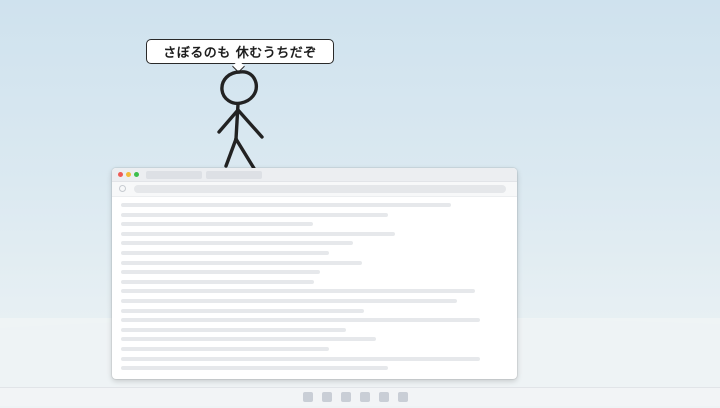  I want to click on stick-figure-left-leg, so click(231, 152).